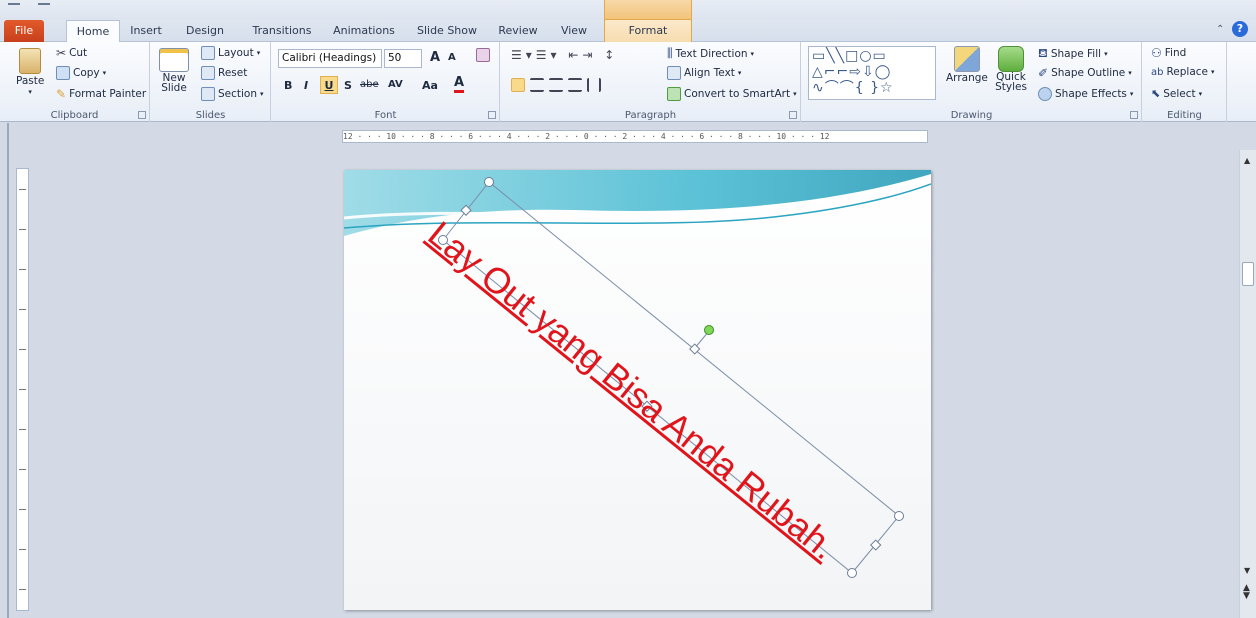  What do you see at coordinates (364, 31) in the screenshot?
I see `tab-animations: Animations` at bounding box center [364, 31].